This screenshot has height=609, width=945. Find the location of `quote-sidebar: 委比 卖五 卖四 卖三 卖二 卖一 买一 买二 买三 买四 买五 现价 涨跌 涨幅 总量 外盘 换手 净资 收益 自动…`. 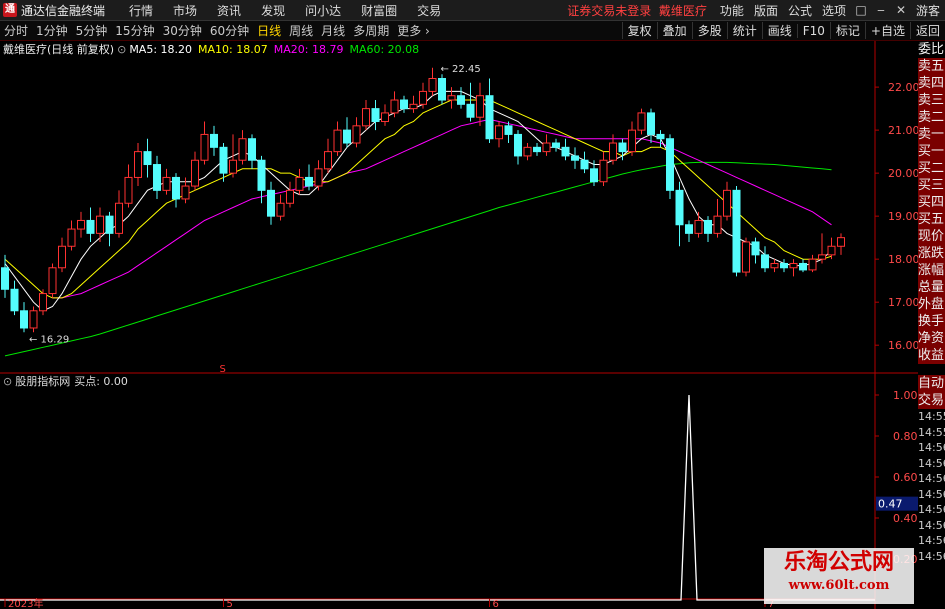

quote-sidebar: 委比 卖五 卖四 卖三 卖二 卖一 买一 买二 买三 买四 买五 现价 涨跌 涨幅 总量 外盘 换手 净资 收益 自动… is located at coordinates (931, 325).